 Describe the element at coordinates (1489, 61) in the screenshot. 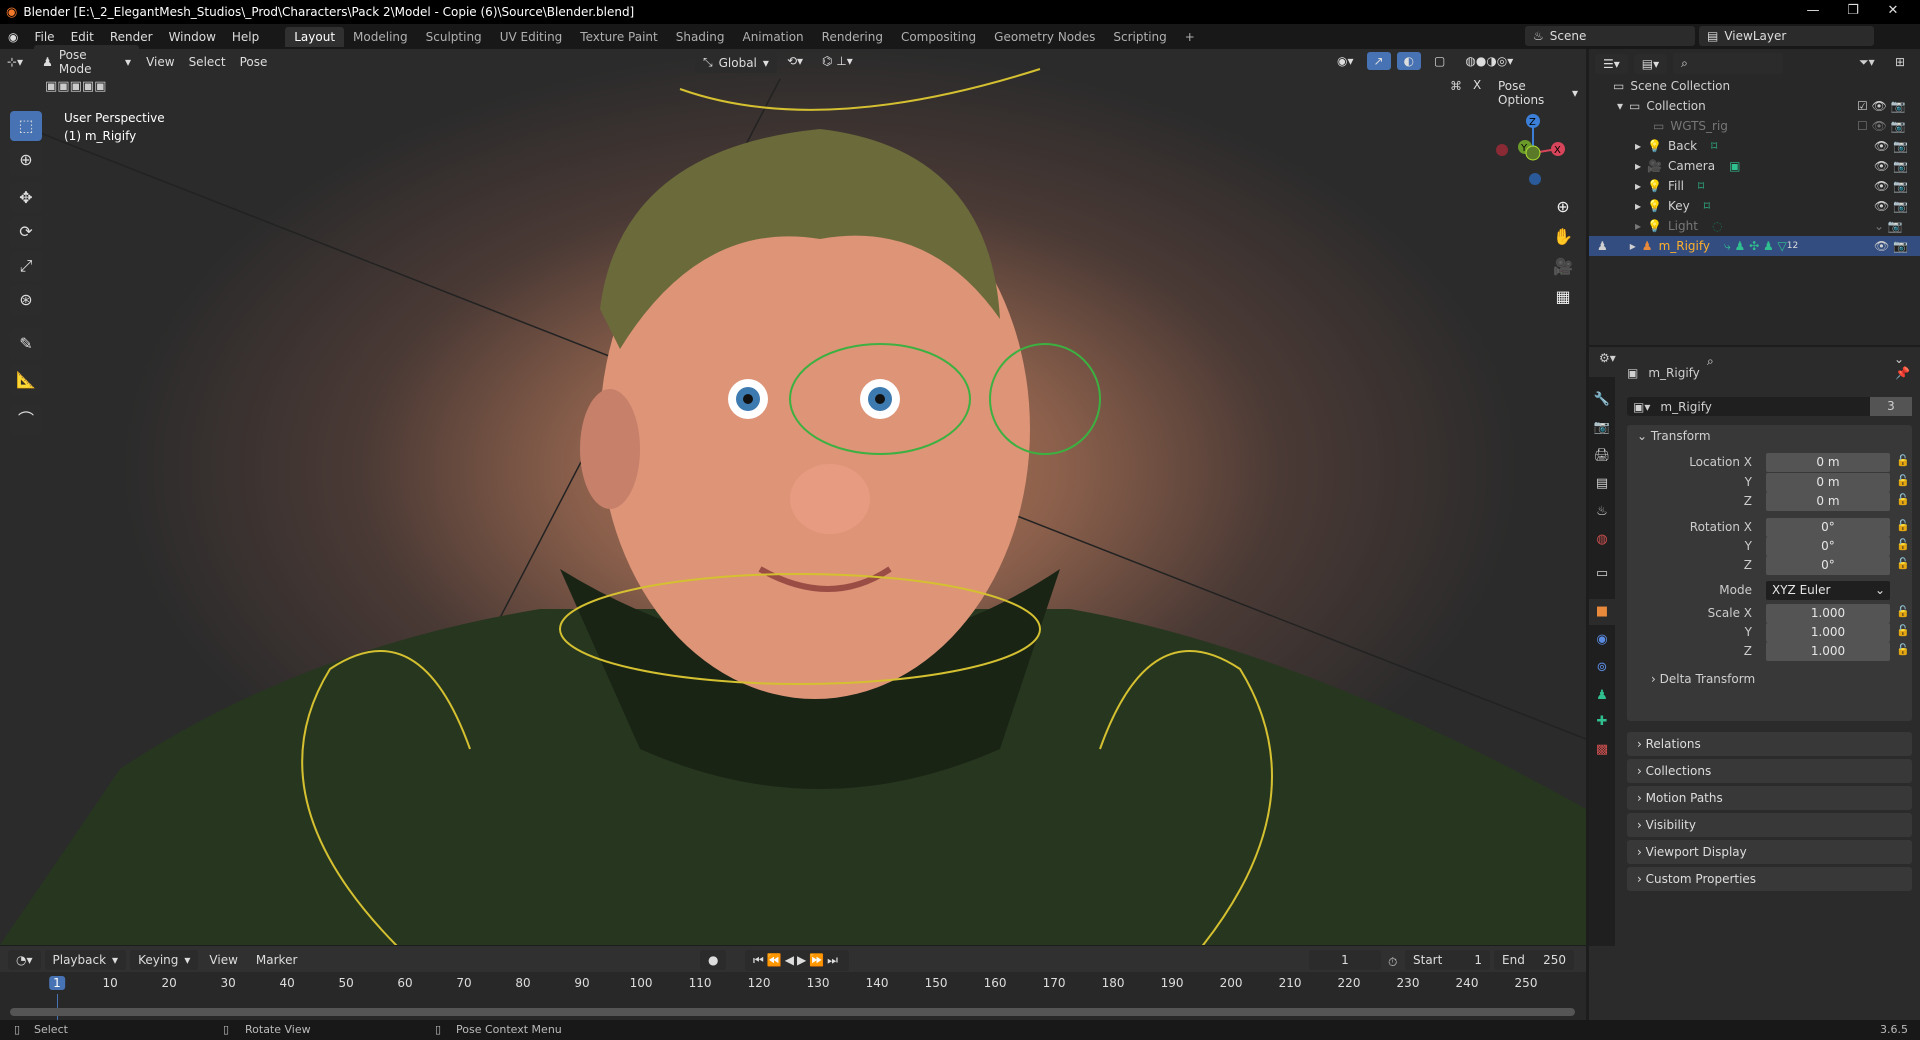

I see `shading-modes-icon: ◍●◑◎▾` at that location.